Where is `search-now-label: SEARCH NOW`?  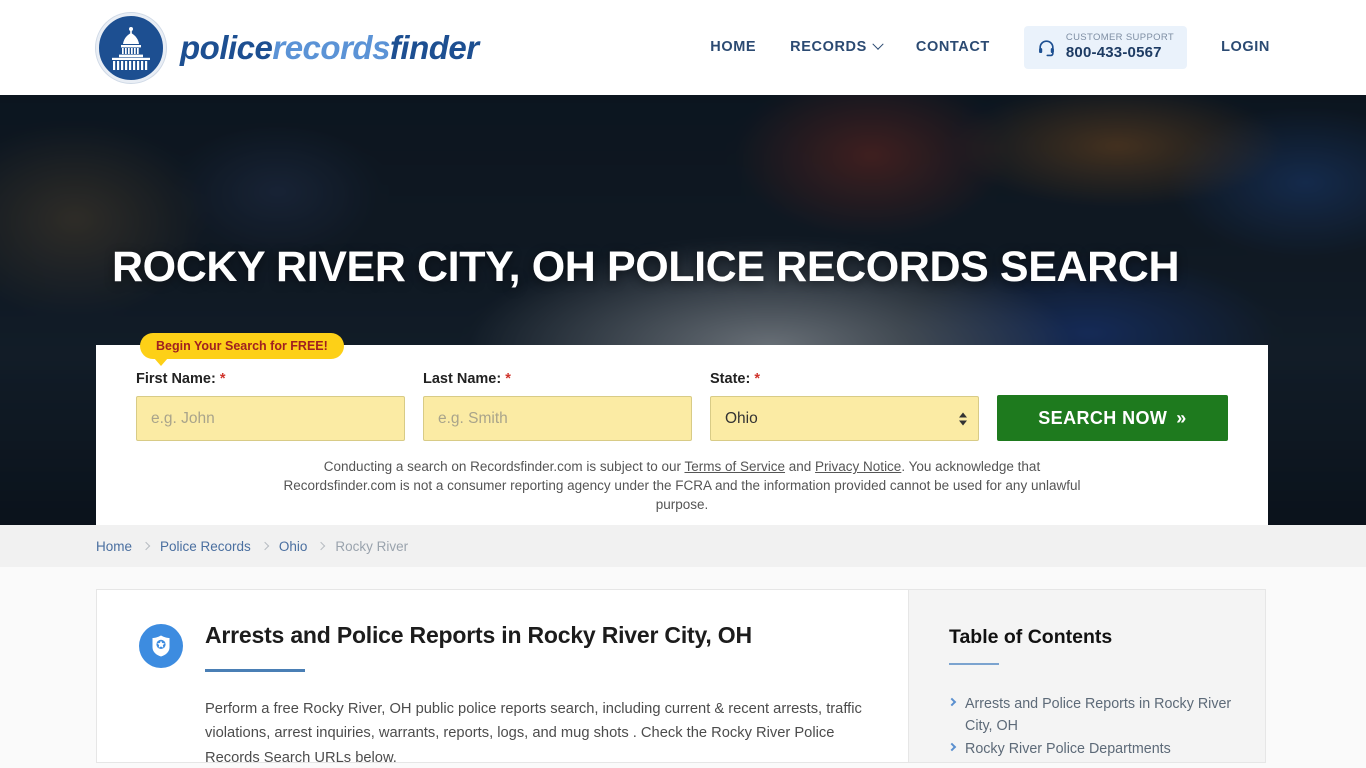
search-now-label: SEARCH NOW is located at coordinates (1103, 417).